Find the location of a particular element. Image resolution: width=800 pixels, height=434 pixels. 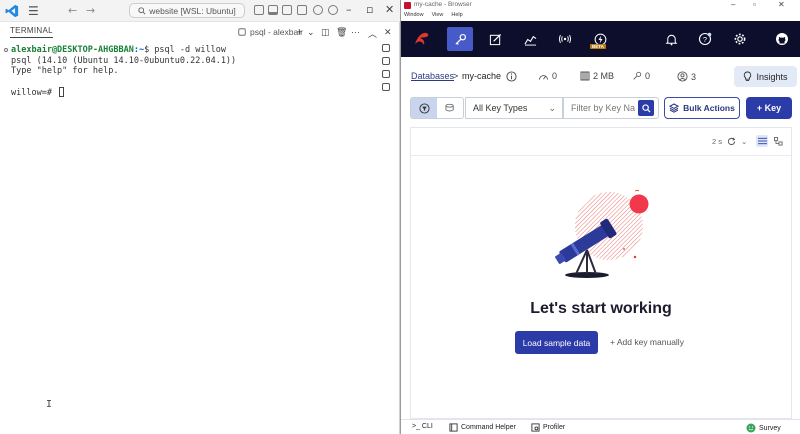

menu-help: Help is located at coordinates (456, 16).